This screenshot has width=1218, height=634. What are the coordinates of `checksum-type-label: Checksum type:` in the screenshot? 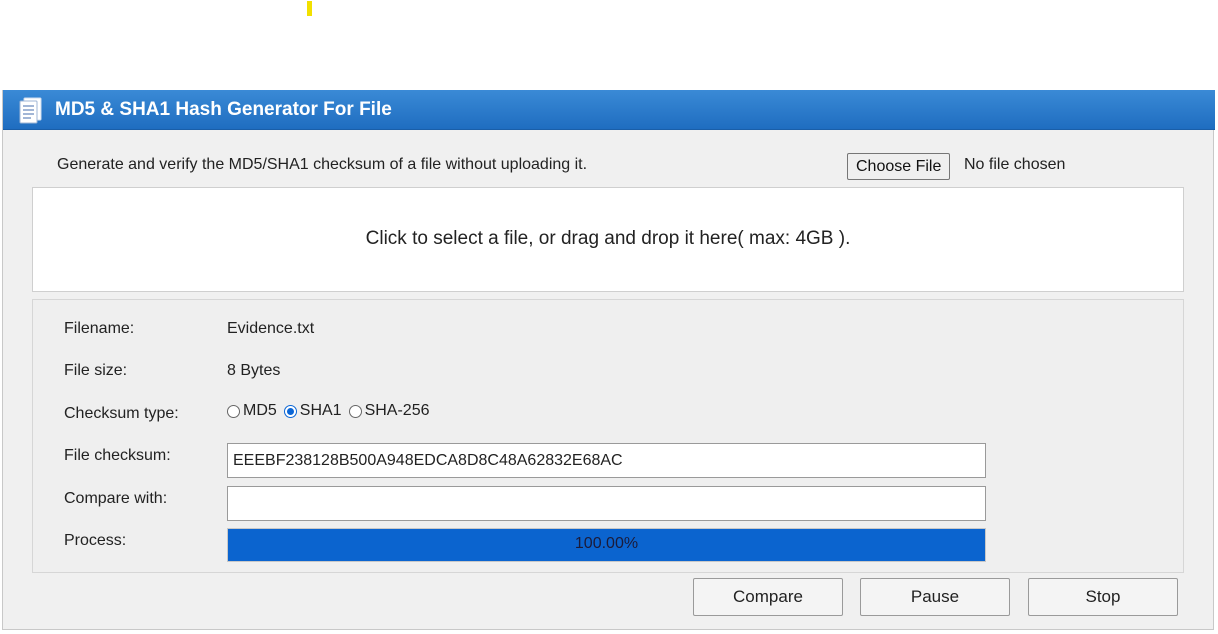 It's located at (121, 413).